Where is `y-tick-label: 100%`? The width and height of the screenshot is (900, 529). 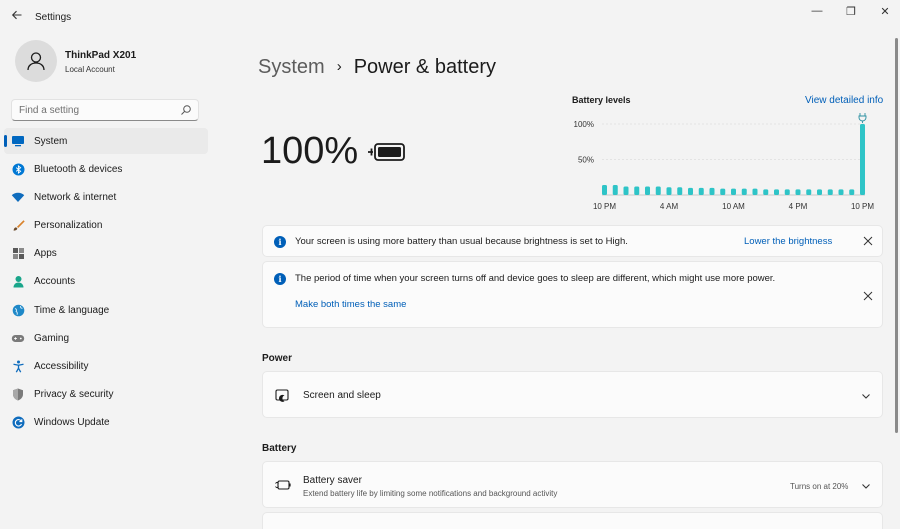
y-tick-label: 100% is located at coordinates (584, 124).